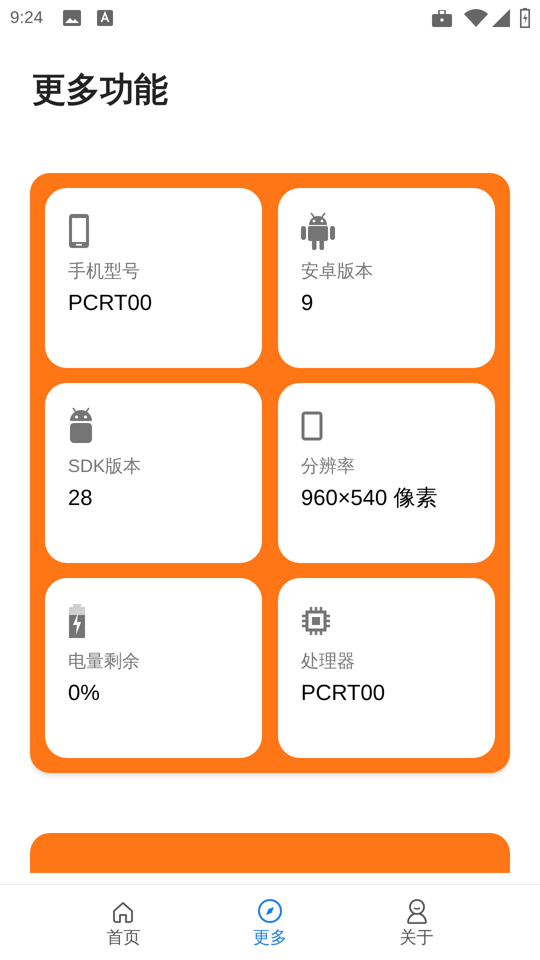 The image size is (540, 960). What do you see at coordinates (307, 303) in the screenshot?
I see `info-value: 9` at bounding box center [307, 303].